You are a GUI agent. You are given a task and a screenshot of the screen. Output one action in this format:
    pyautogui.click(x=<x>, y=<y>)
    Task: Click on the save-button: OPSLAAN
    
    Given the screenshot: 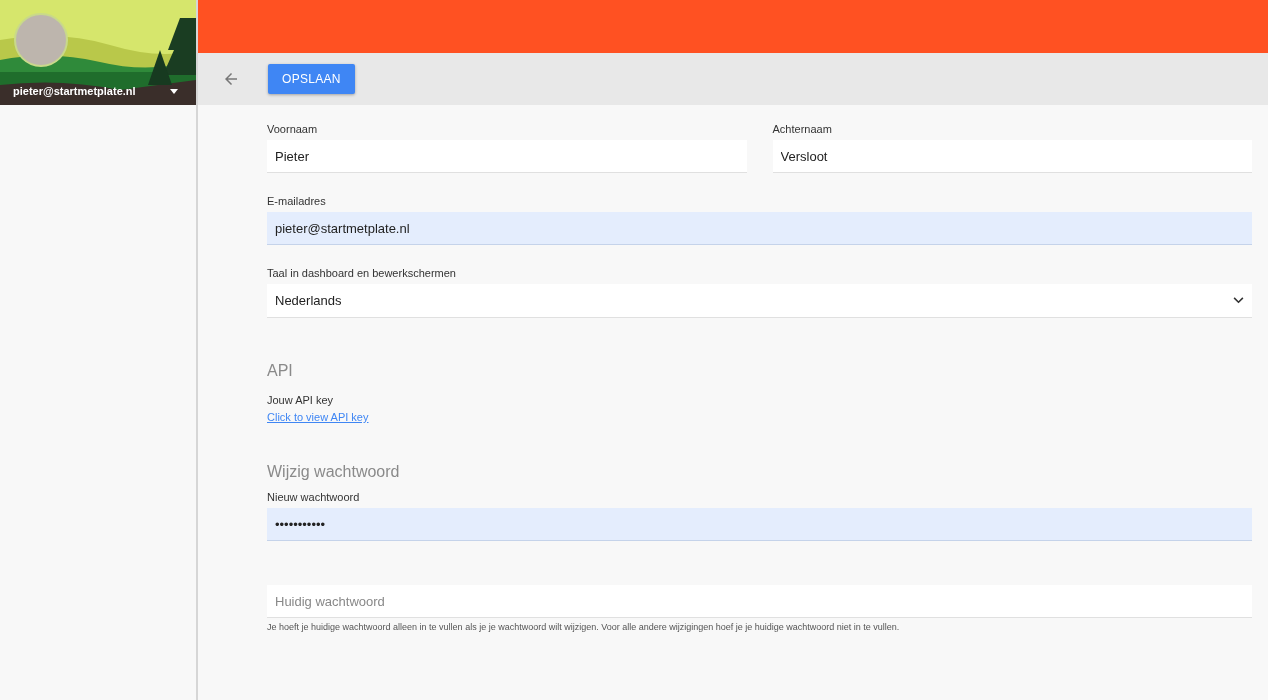 What is the action you would take?
    pyautogui.click(x=311, y=79)
    